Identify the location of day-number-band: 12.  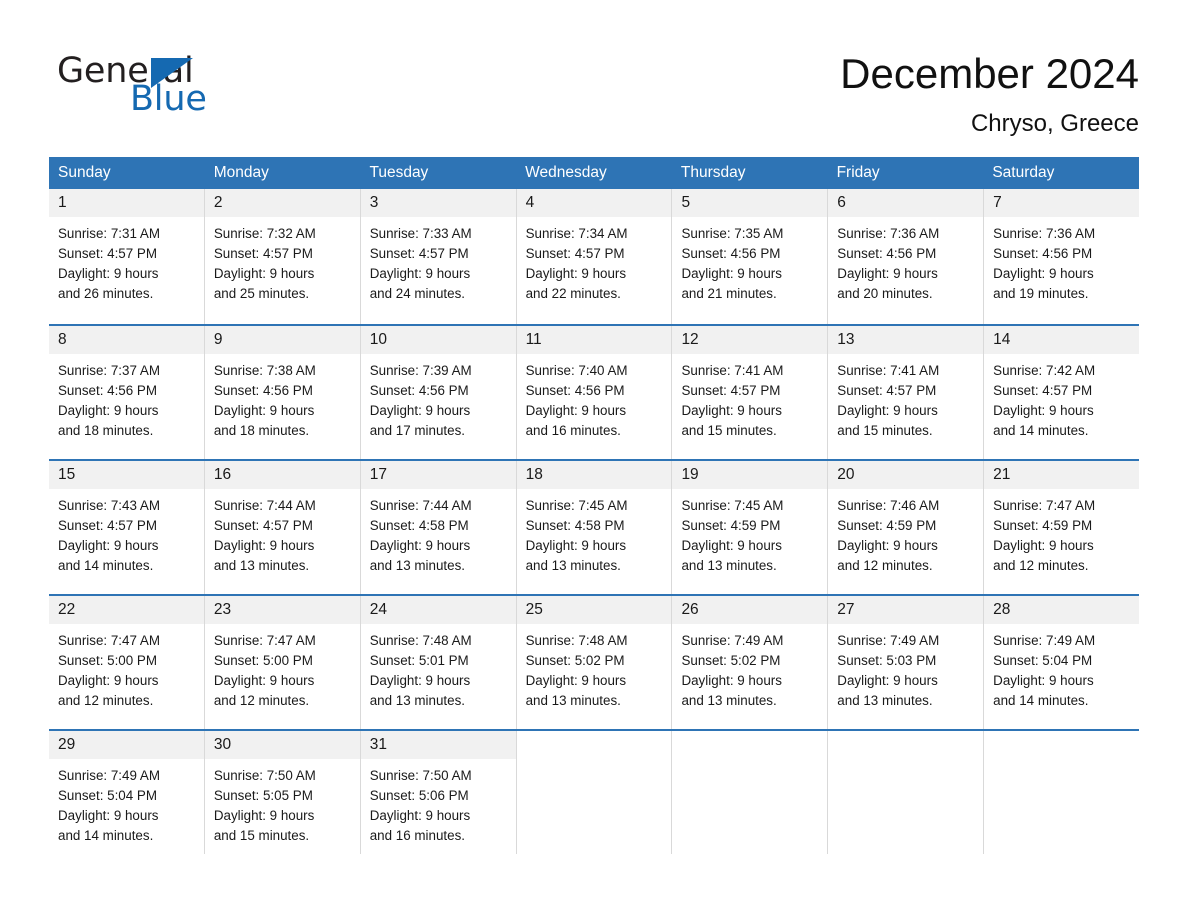
(750, 340).